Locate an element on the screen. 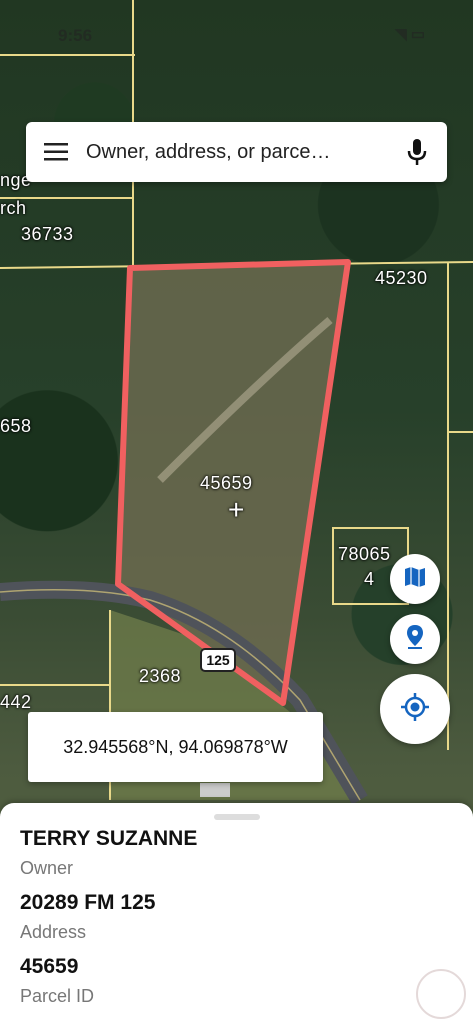 The width and height of the screenshot is (473, 1024). drop-pin-button is located at coordinates (415, 639).